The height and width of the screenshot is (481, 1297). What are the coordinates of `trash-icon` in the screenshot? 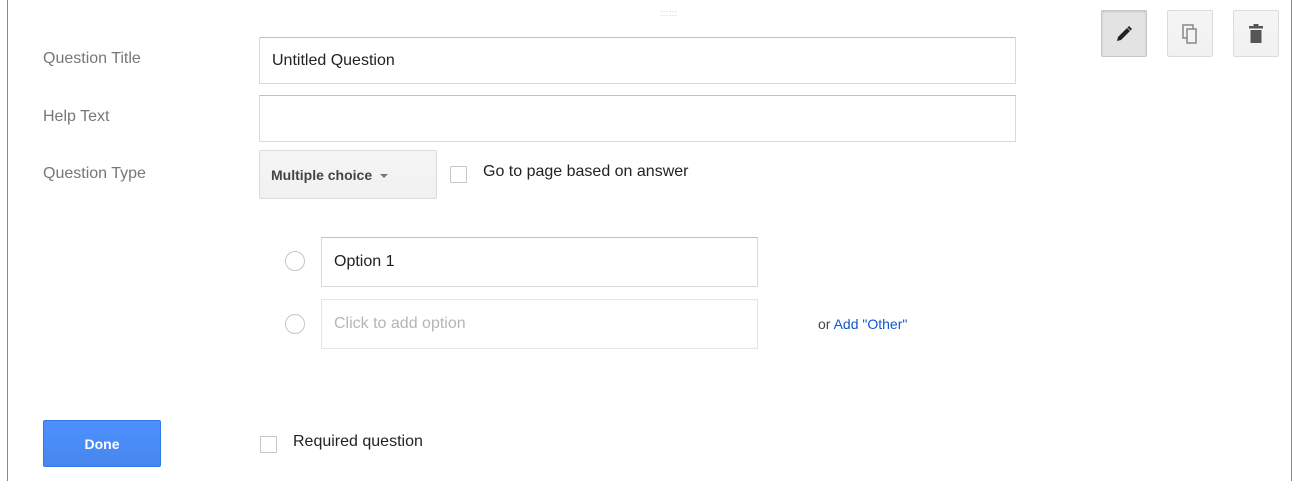 It's located at (1256, 33).